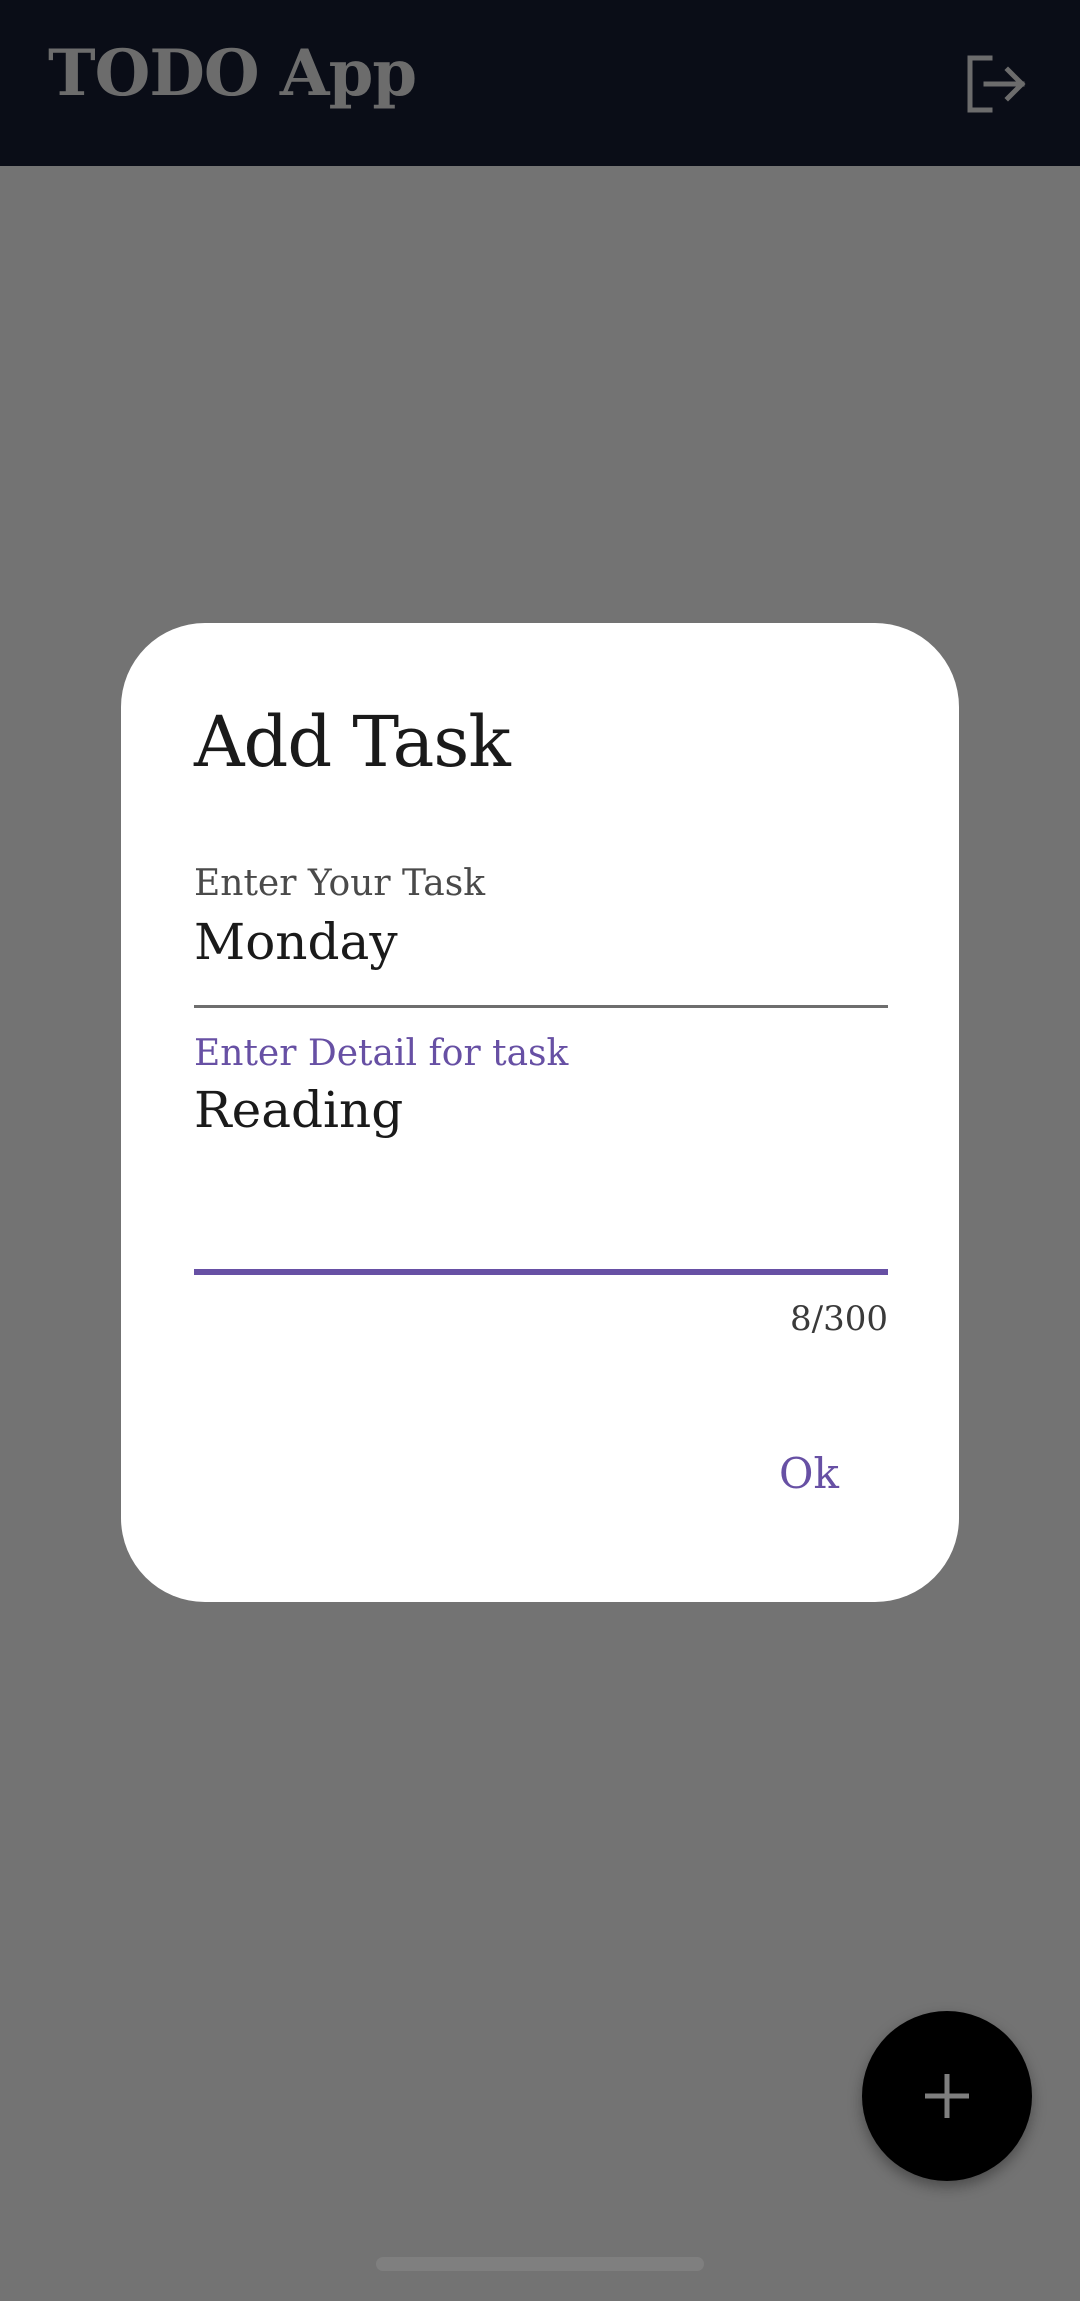  What do you see at coordinates (340, 883) in the screenshot?
I see `task-field-label: Enter Your Task` at bounding box center [340, 883].